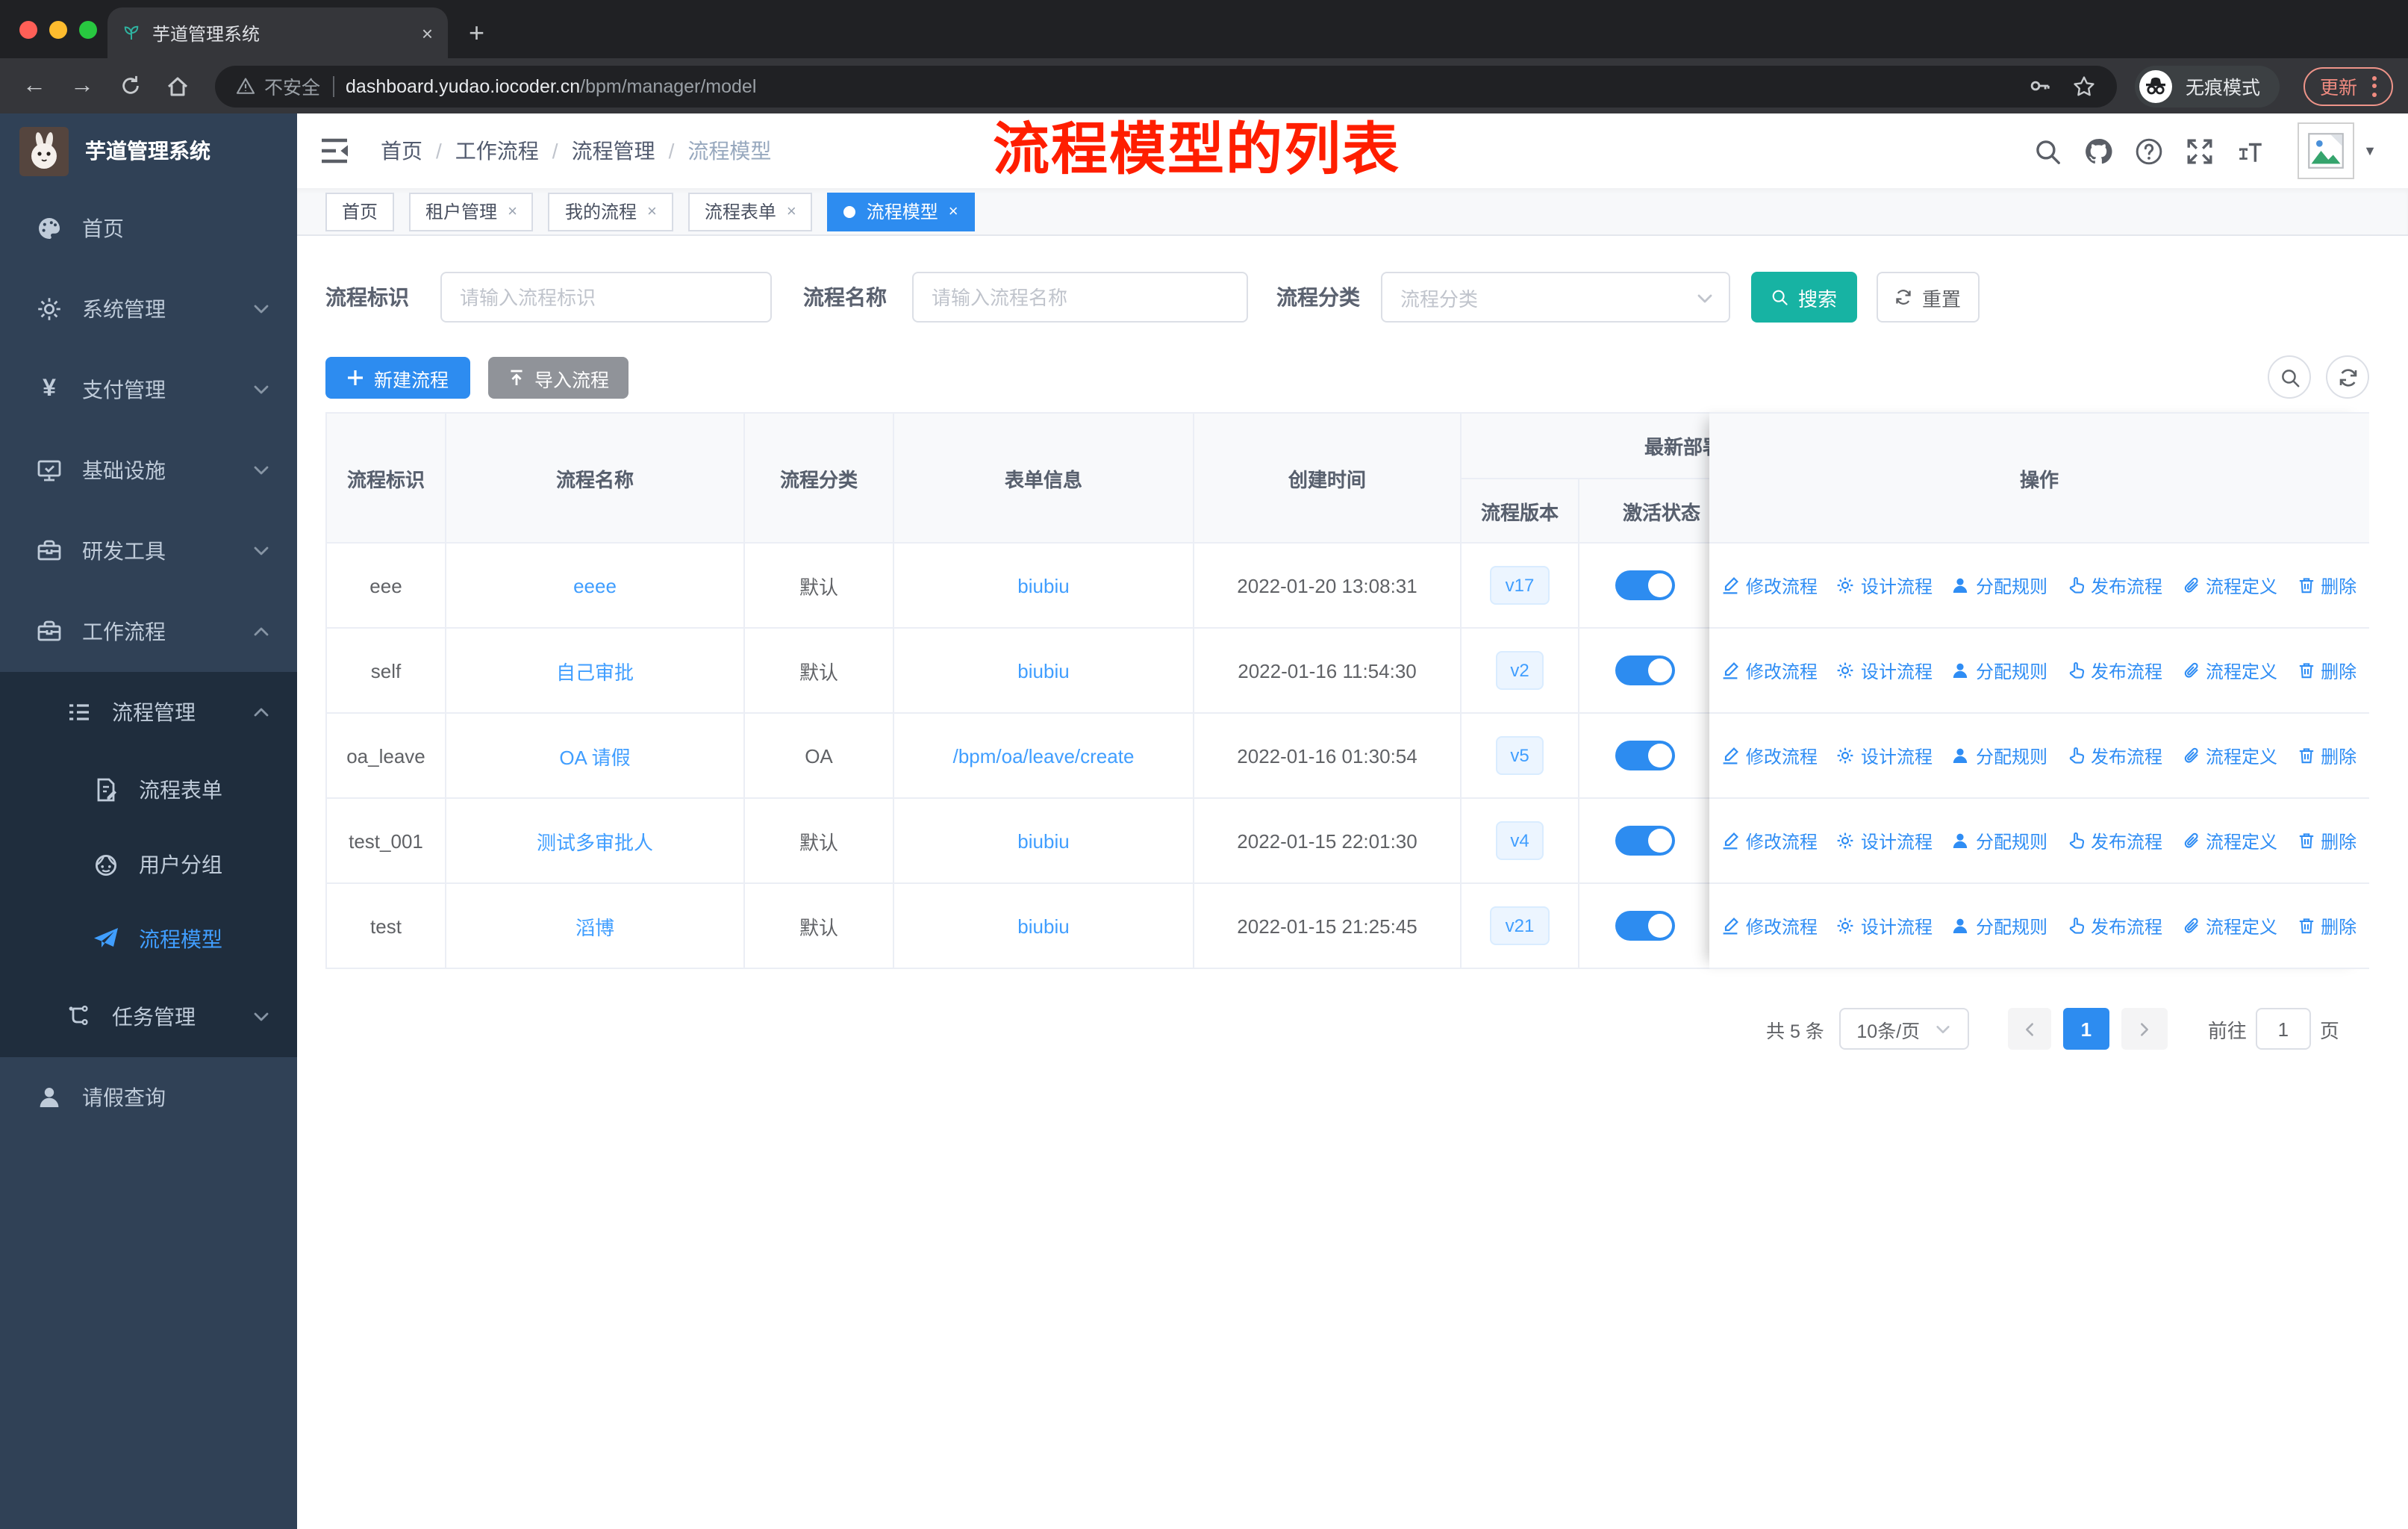  Describe the element at coordinates (148, 940) in the screenshot. I see `sidebar-item-process-model: 流程模型` at that location.